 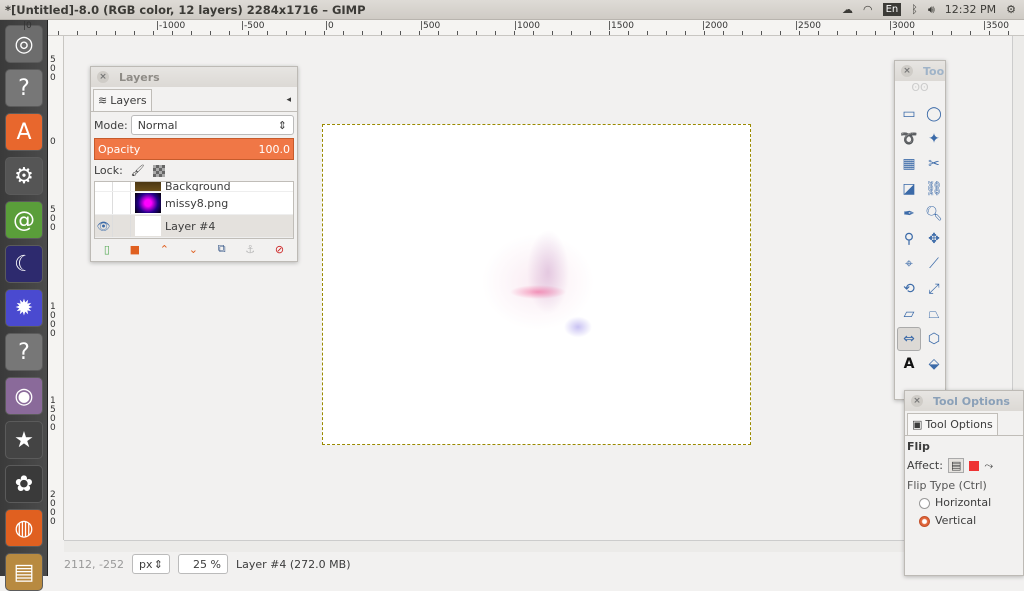 What do you see at coordinates (909, 364) in the screenshot?
I see `tool-text: A` at bounding box center [909, 364].